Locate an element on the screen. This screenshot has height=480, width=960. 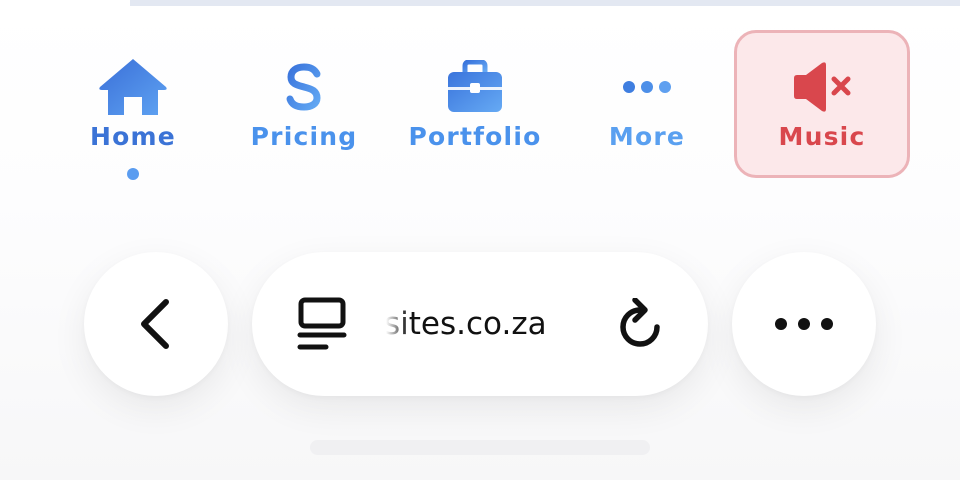
url-text: sites.co.za is located at coordinates (486, 324).